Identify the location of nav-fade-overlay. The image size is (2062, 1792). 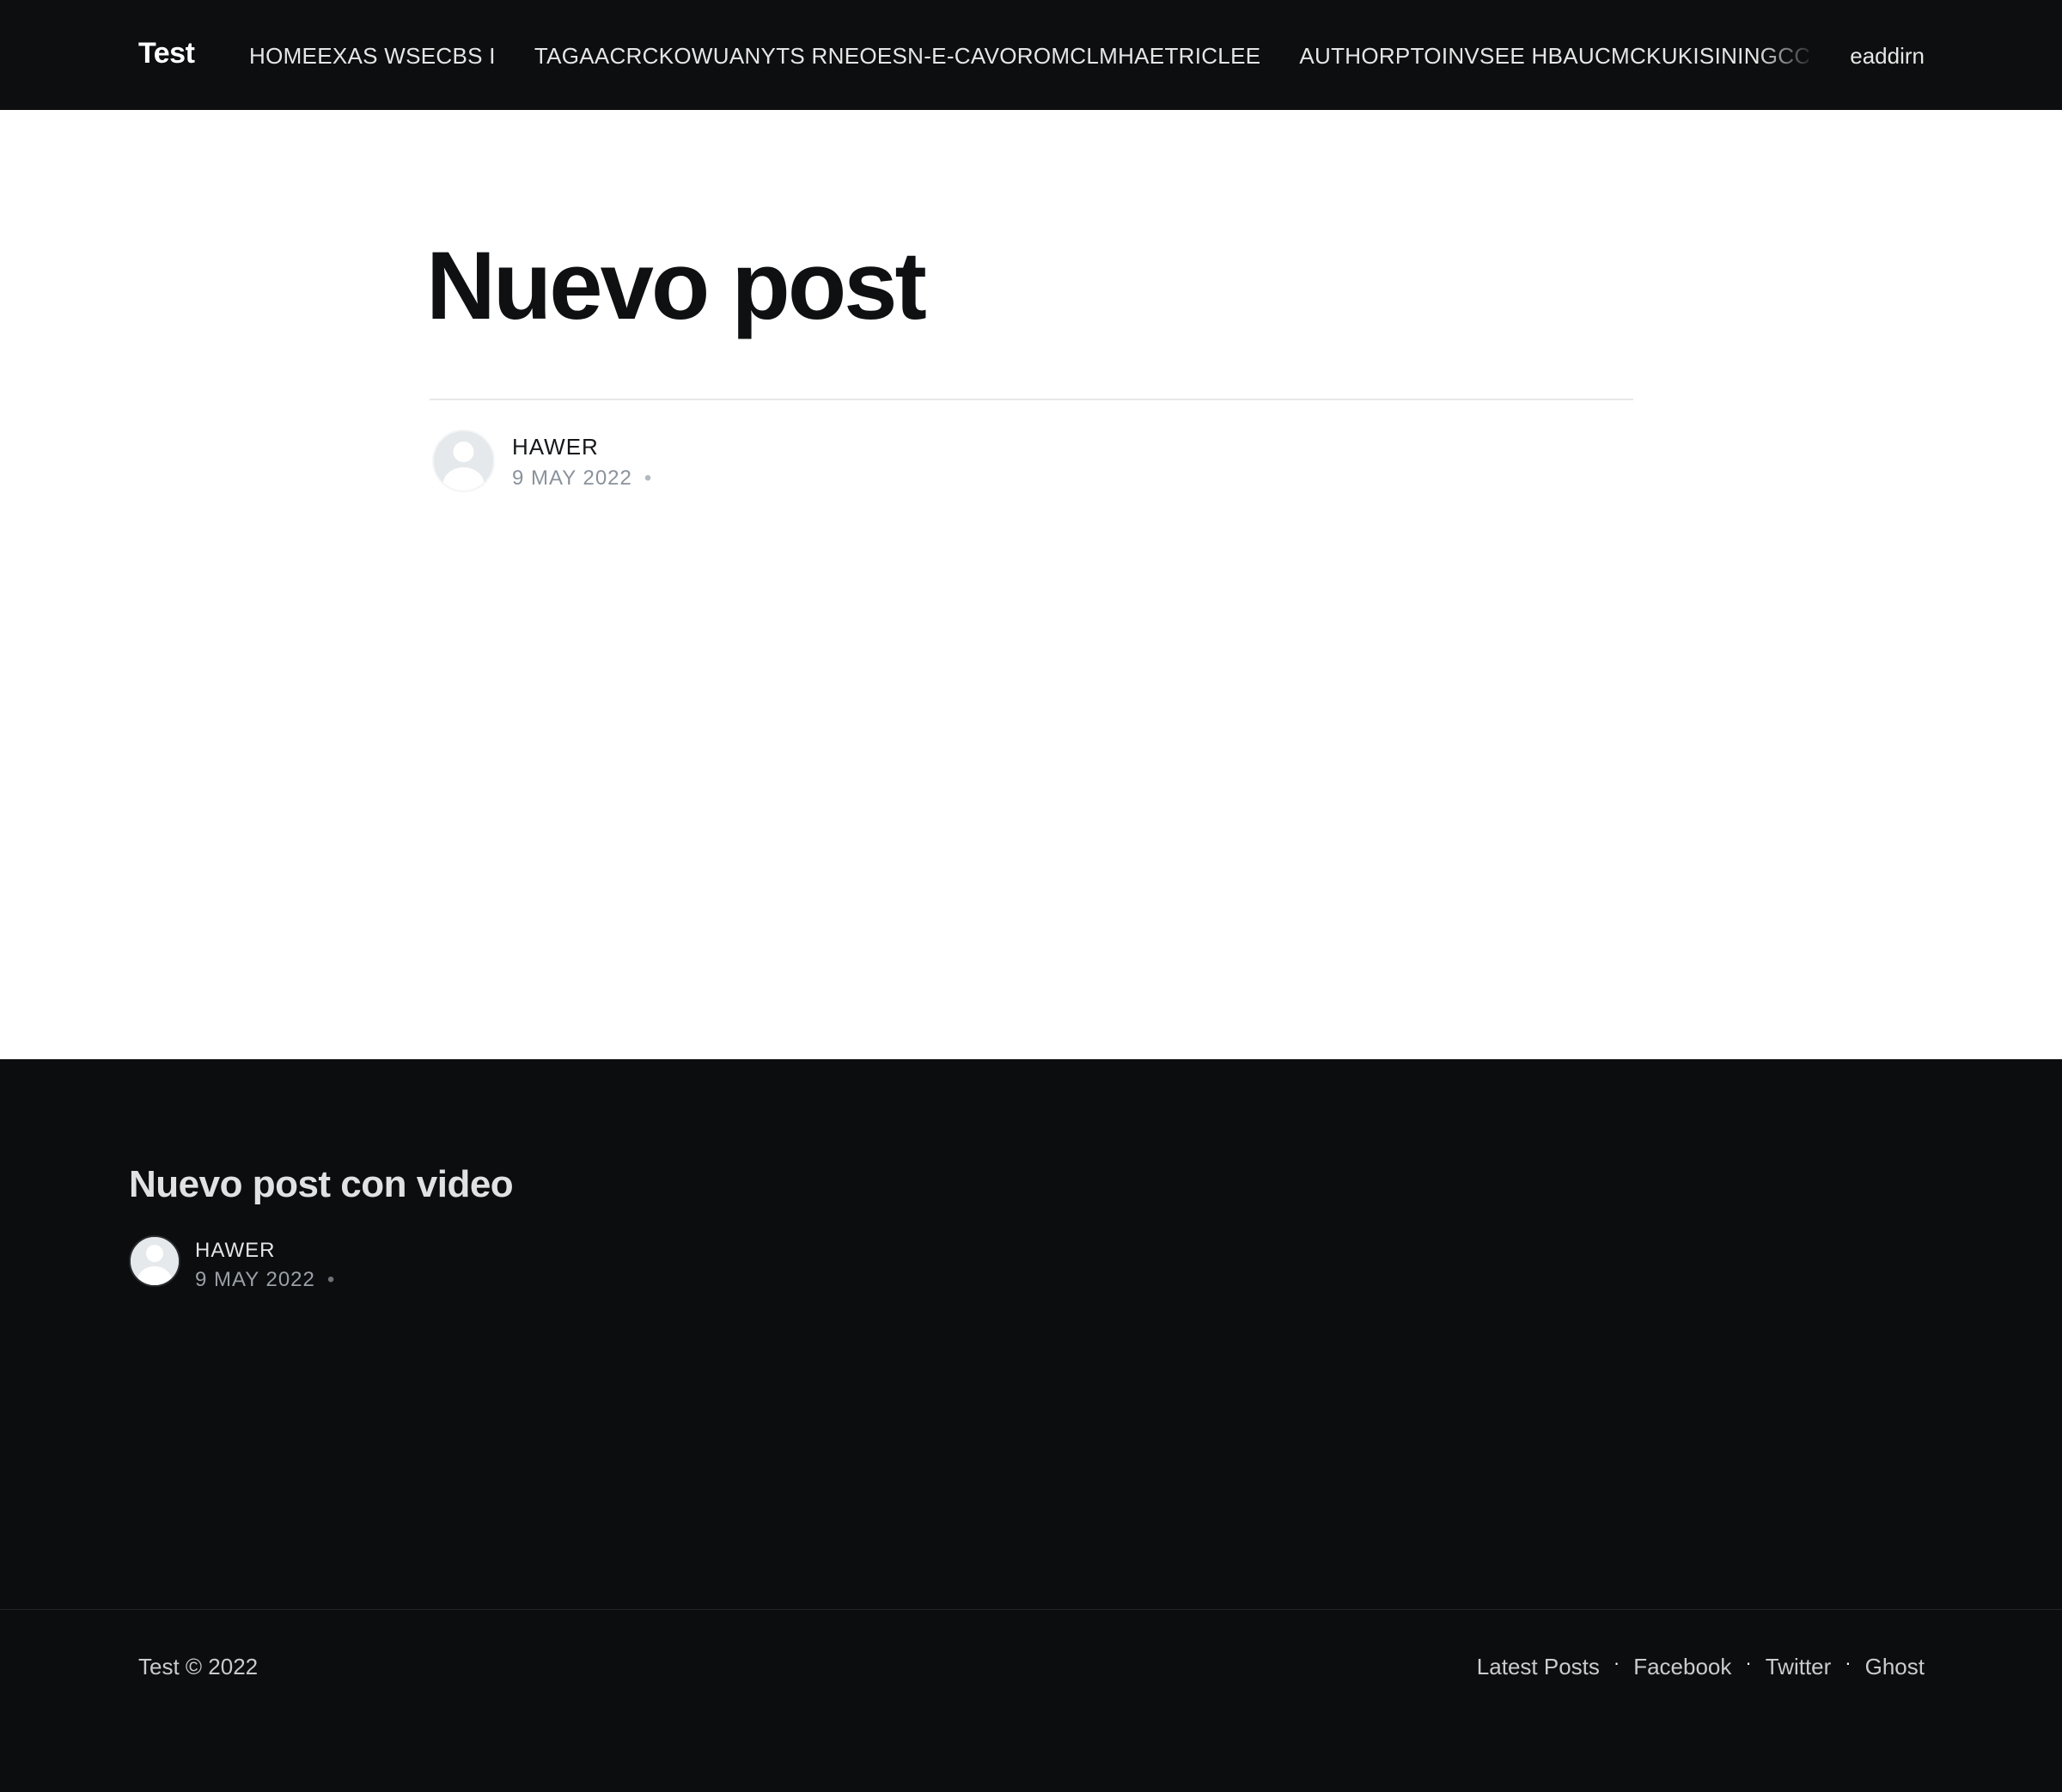
(1787, 55).